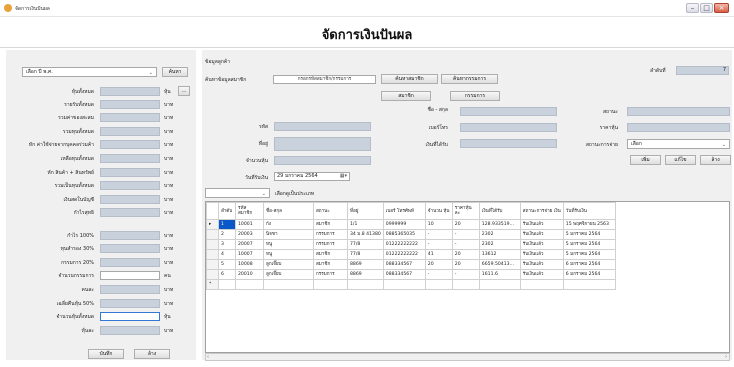  I want to click on table-cell: 1611.6, so click(499, 274).